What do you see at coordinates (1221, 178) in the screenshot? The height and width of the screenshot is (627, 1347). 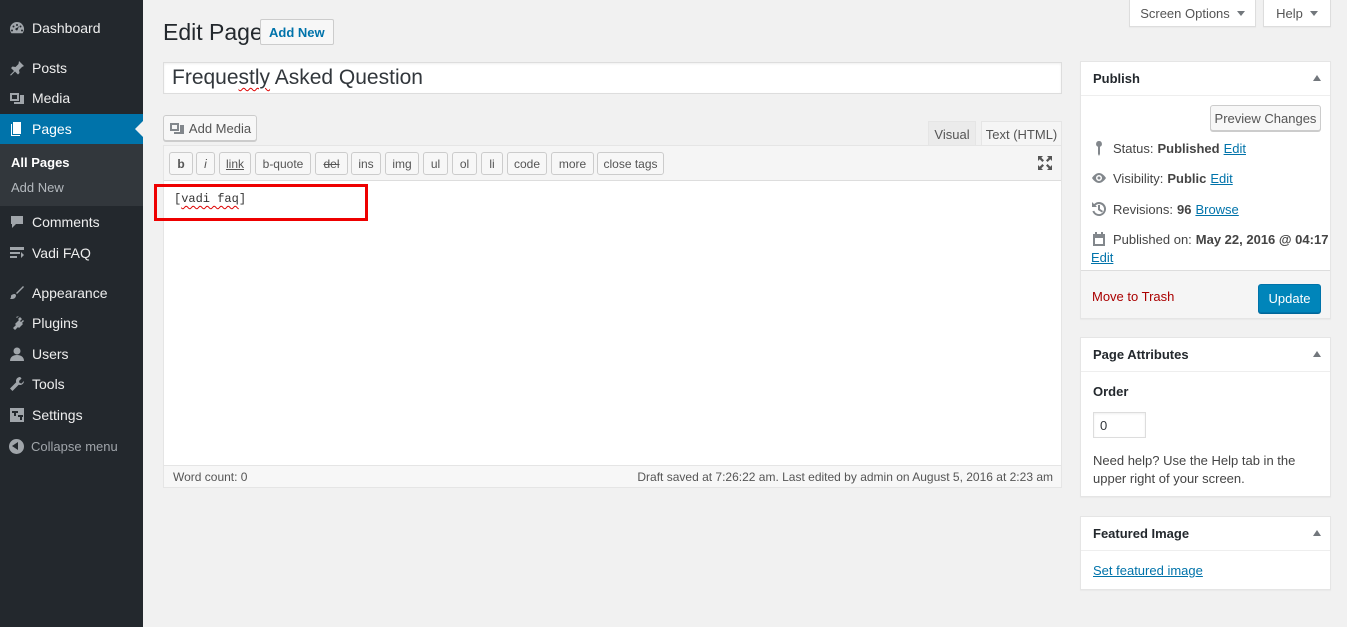 I see `edit-visibility-link: Edit` at bounding box center [1221, 178].